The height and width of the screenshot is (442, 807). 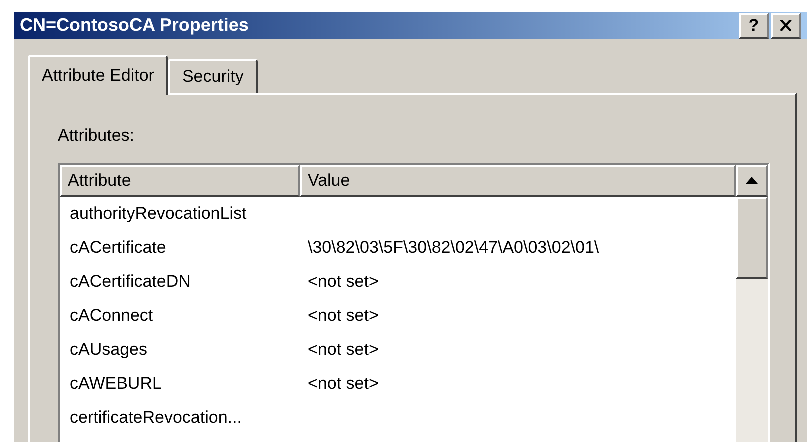 I want to click on table-row: cAConnect <not set>, so click(x=398, y=315).